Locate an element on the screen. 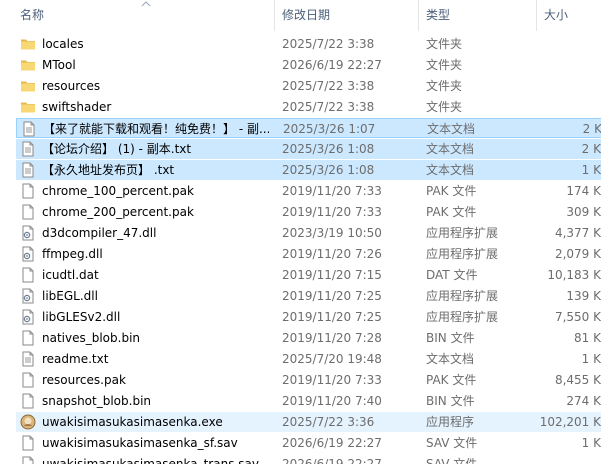 This screenshot has width=601, height=464. file-row: resources 2025/7/22 3:38 文件夹 is located at coordinates (308, 86).